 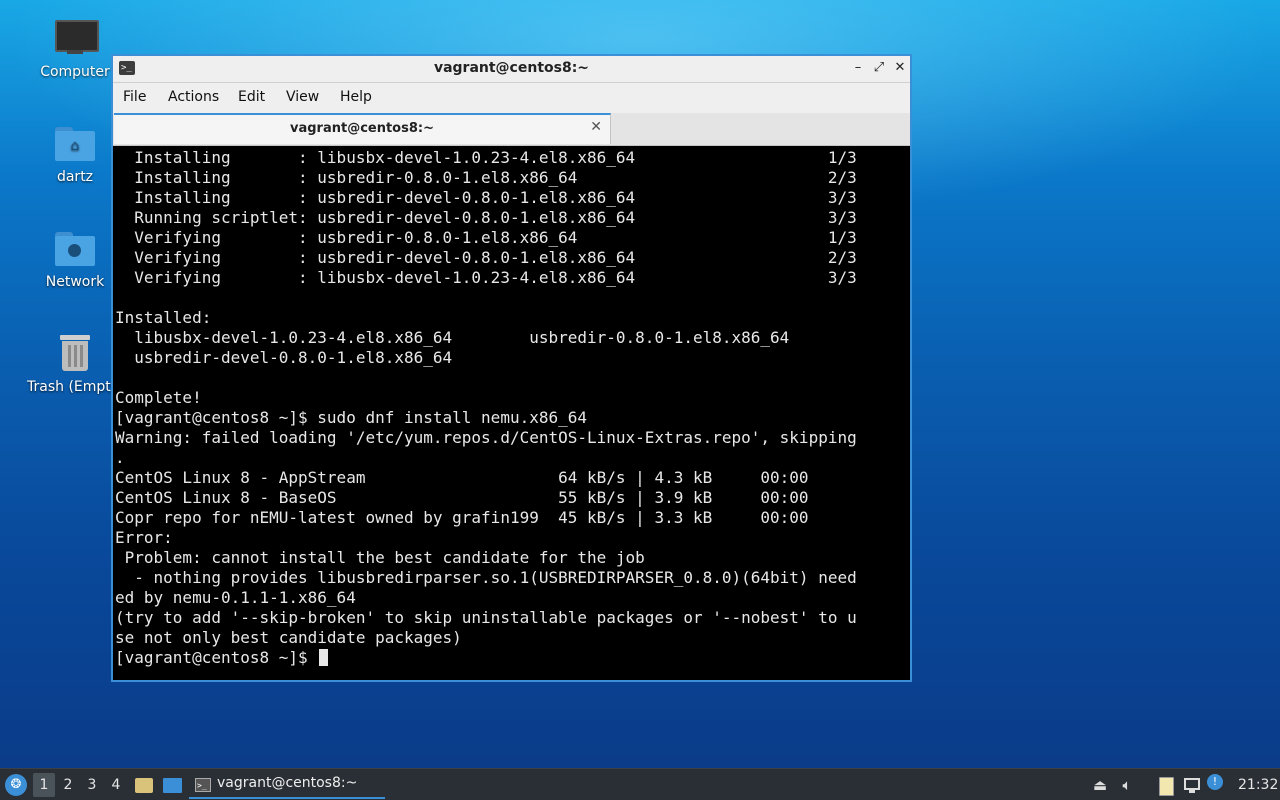 I want to click on terminal-line: ., so click(x=120, y=457).